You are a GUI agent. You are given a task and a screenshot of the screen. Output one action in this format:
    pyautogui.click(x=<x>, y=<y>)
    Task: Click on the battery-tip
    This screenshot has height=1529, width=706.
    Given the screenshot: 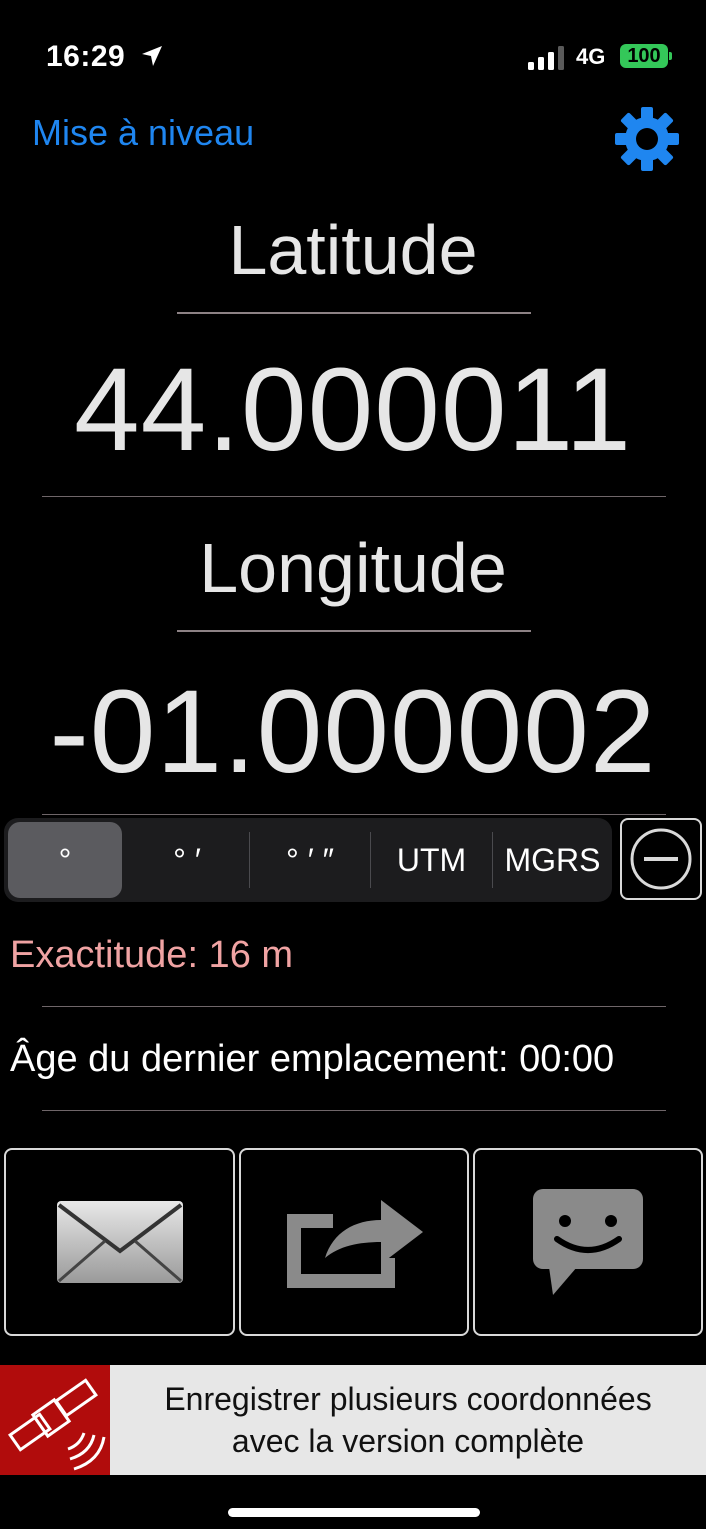 What is the action you would take?
    pyautogui.click(x=670, y=56)
    